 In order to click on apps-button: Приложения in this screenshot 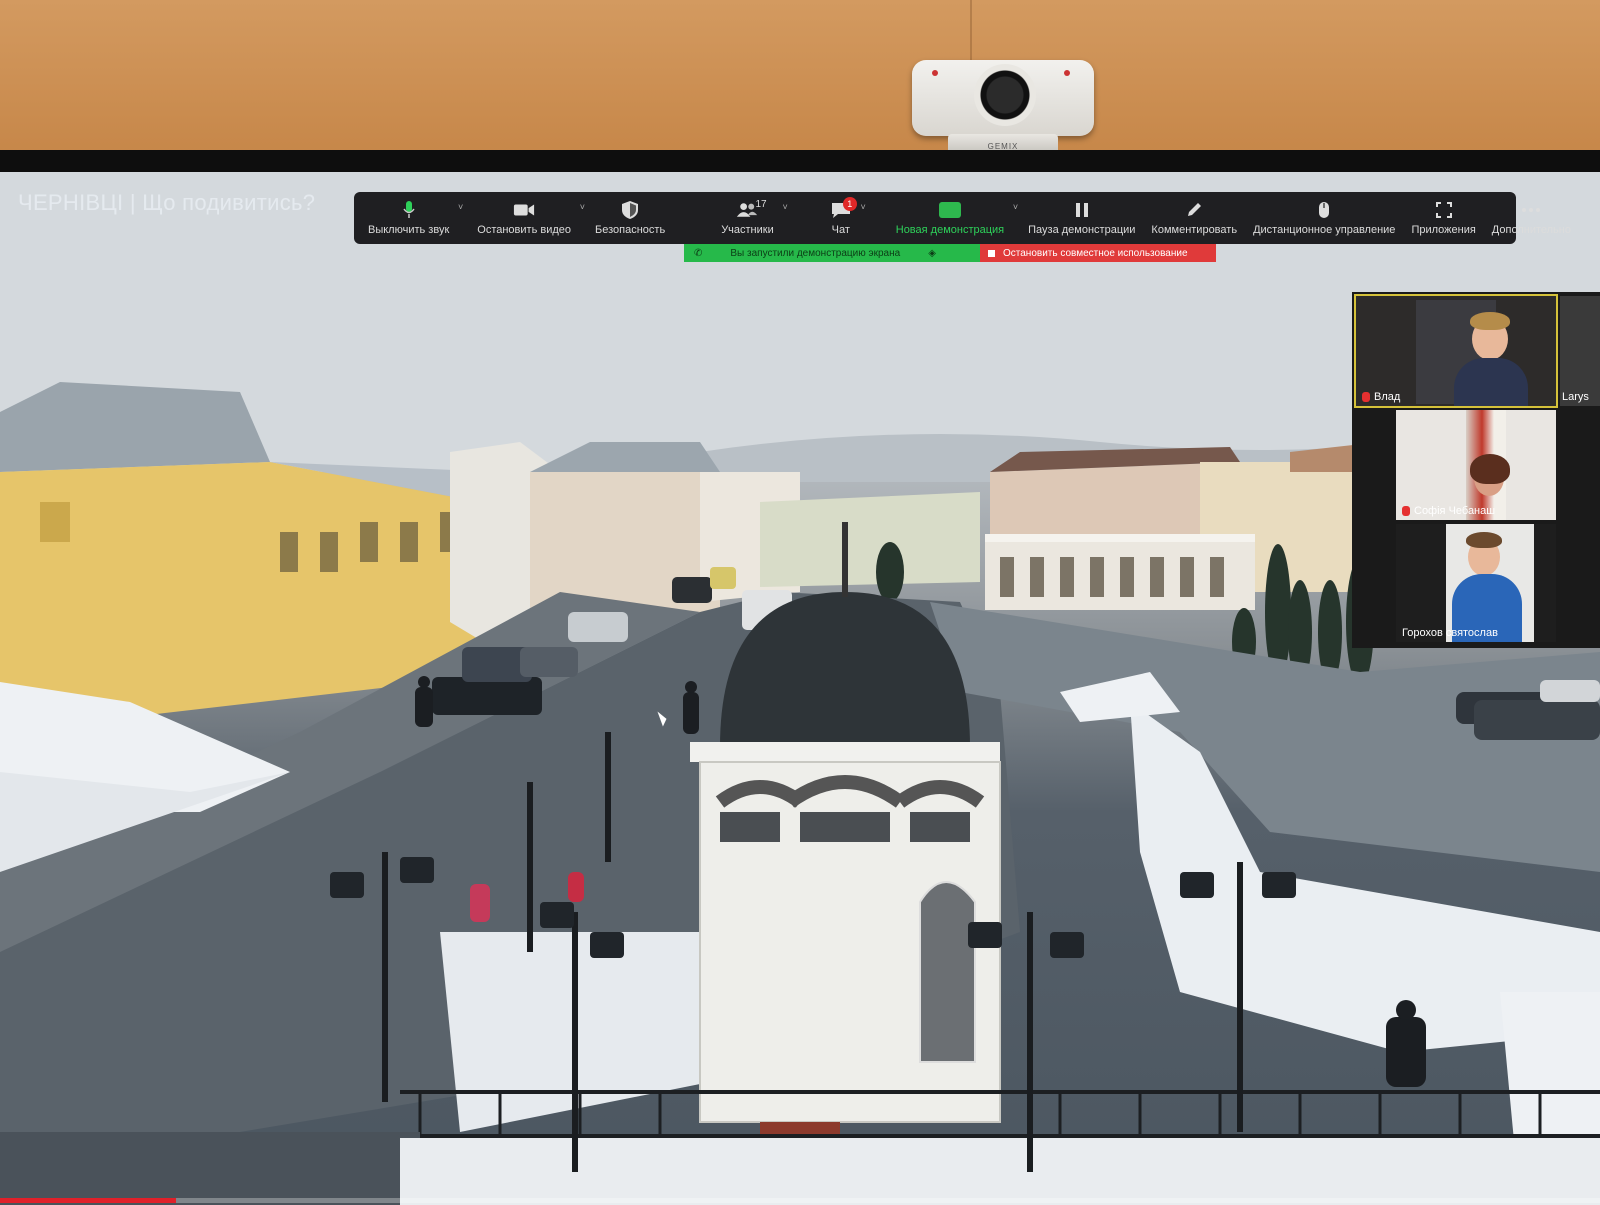, I will do `click(1443, 218)`.